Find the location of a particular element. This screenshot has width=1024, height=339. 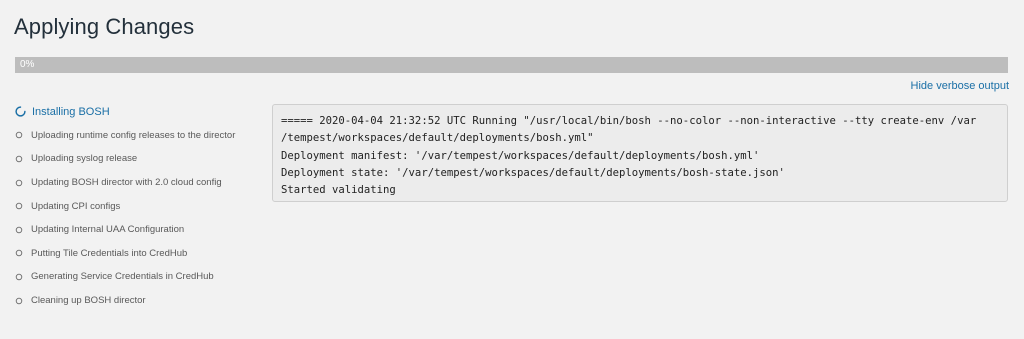

step-item: Cleaning up BOSH director is located at coordinates (140, 301).